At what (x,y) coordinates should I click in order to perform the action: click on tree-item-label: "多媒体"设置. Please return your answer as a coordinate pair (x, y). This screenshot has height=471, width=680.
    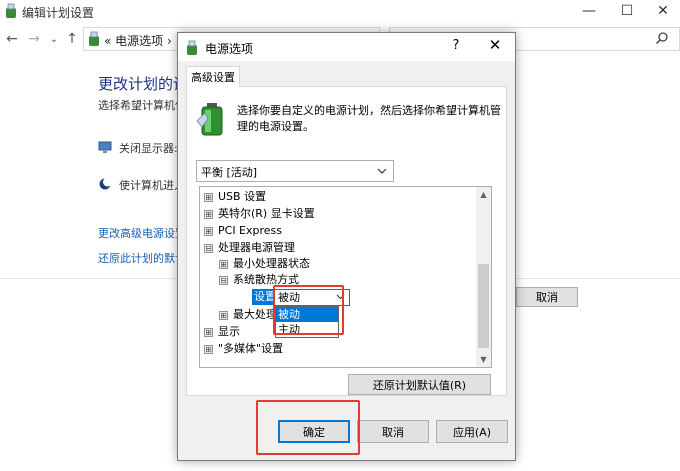
    Looking at the image, I should click on (251, 348).